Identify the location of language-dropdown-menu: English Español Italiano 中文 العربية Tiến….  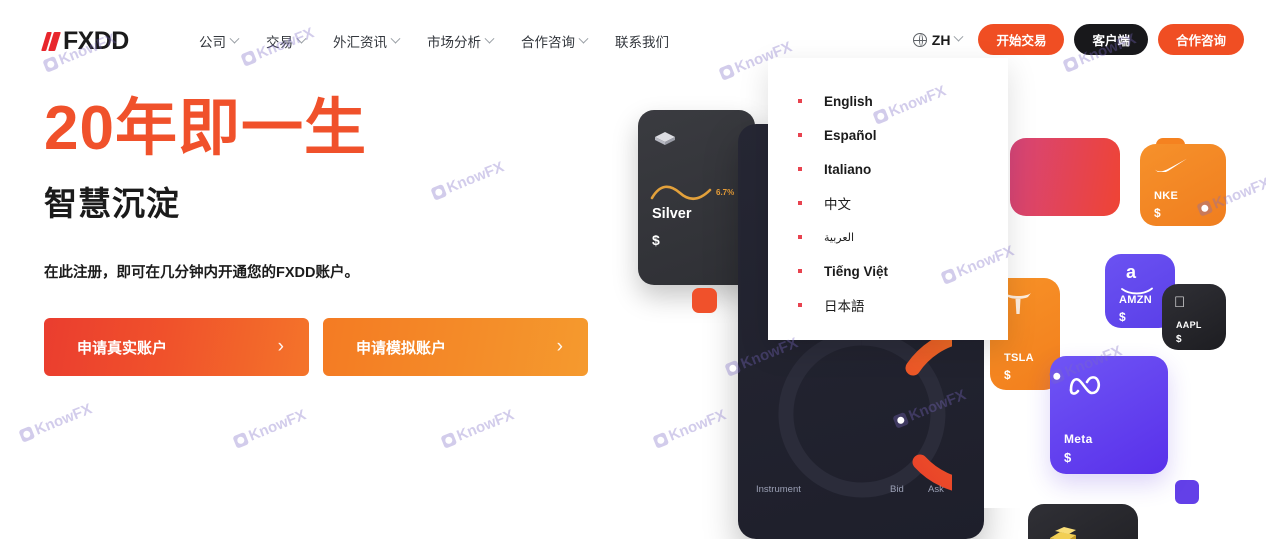
(888, 199).